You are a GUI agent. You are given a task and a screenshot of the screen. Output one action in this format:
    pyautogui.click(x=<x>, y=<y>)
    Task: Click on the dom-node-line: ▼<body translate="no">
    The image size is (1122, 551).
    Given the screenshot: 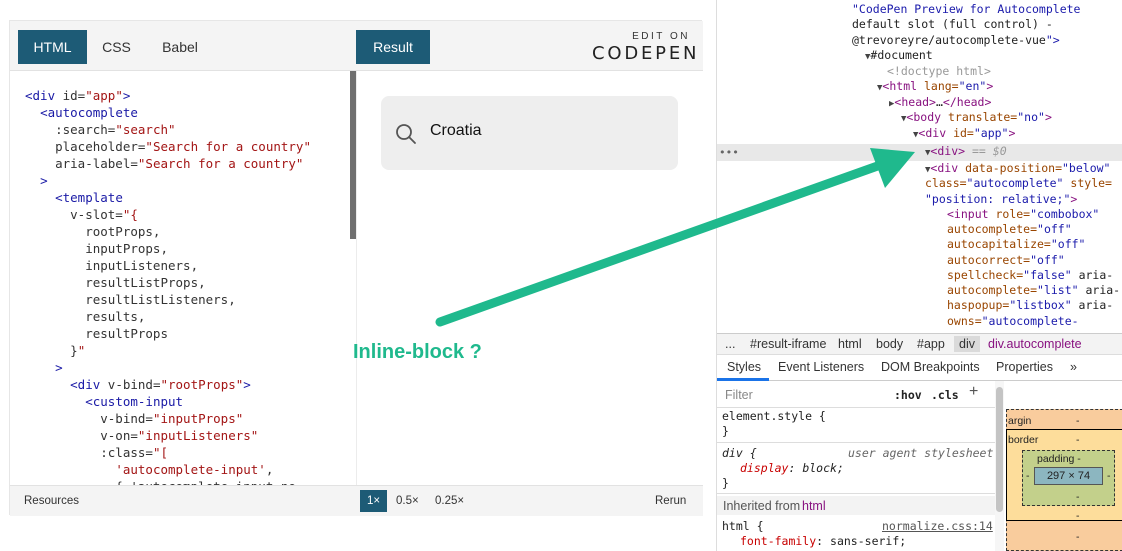 What is the action you would take?
    pyautogui.click(x=976, y=118)
    